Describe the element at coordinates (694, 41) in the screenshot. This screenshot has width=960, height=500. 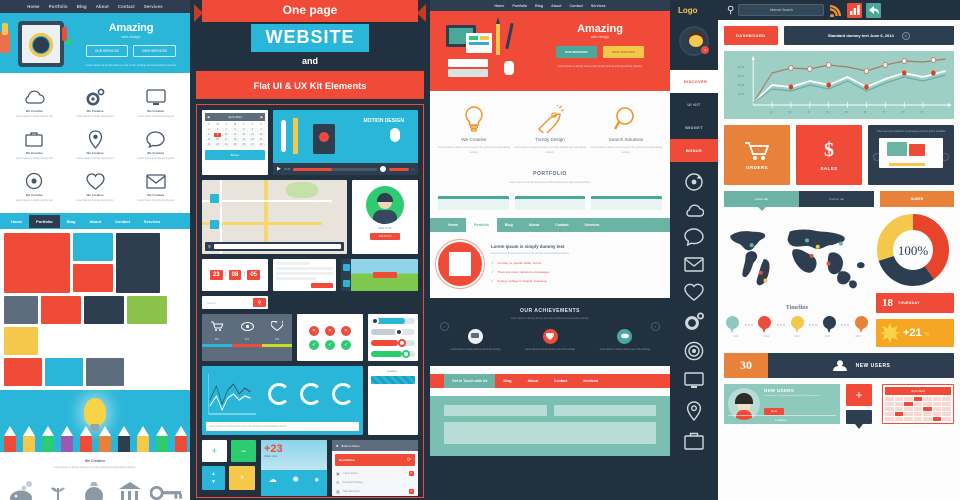
I see `avatar: 4` at that location.